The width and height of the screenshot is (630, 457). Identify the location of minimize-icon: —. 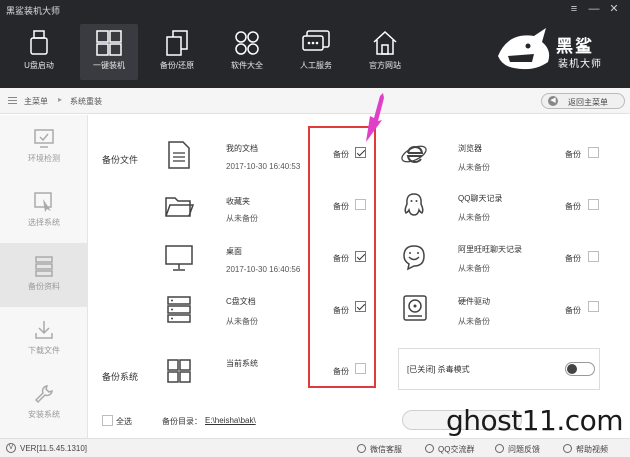
(594, 9).